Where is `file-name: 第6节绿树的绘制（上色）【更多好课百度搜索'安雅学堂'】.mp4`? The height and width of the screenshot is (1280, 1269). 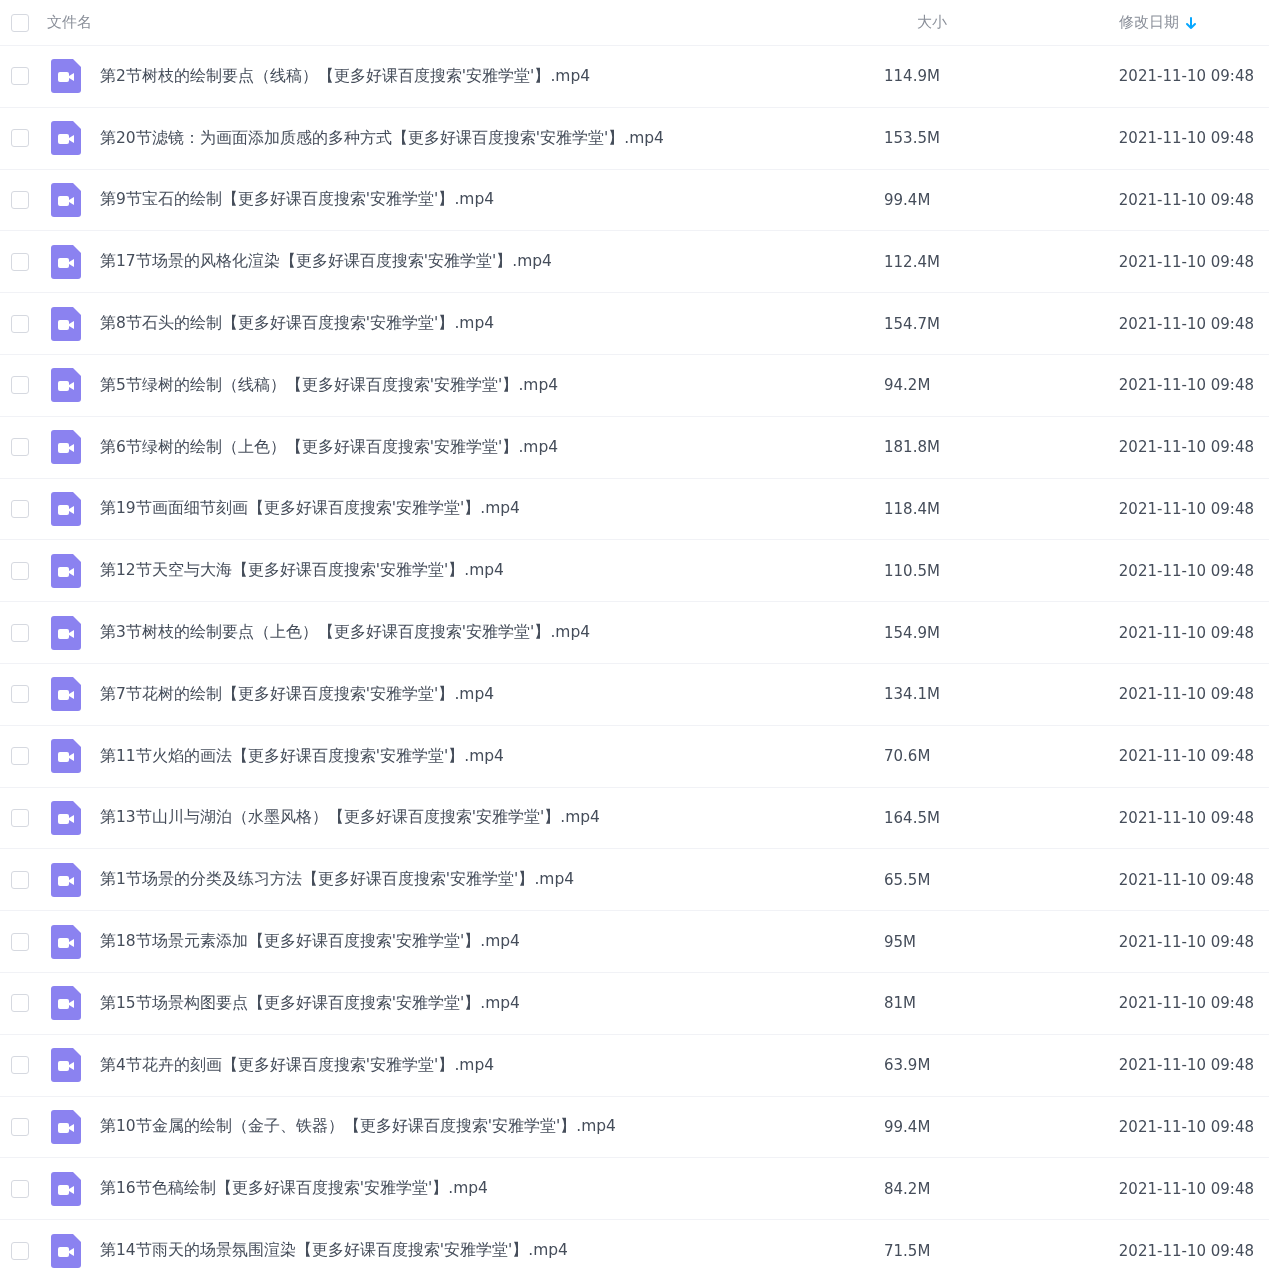 file-name: 第6节绿树的绘制（上色）【更多好课百度搜索'安雅学堂'】.mp4 is located at coordinates (492, 447).